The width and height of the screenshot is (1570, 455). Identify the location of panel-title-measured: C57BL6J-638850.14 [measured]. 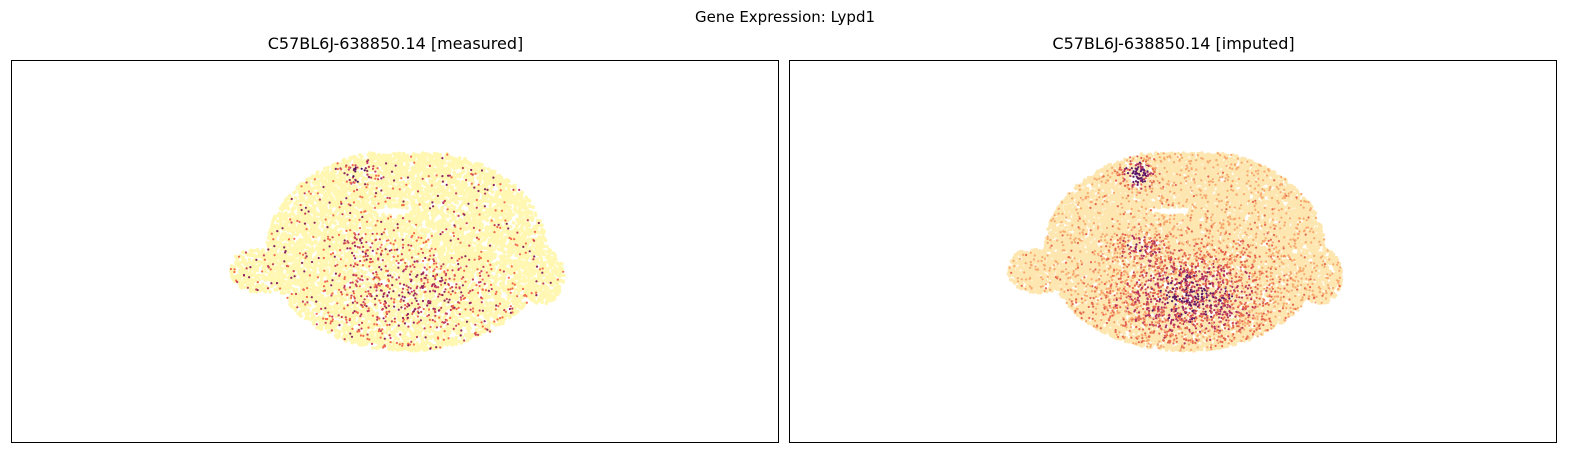
(395, 43).